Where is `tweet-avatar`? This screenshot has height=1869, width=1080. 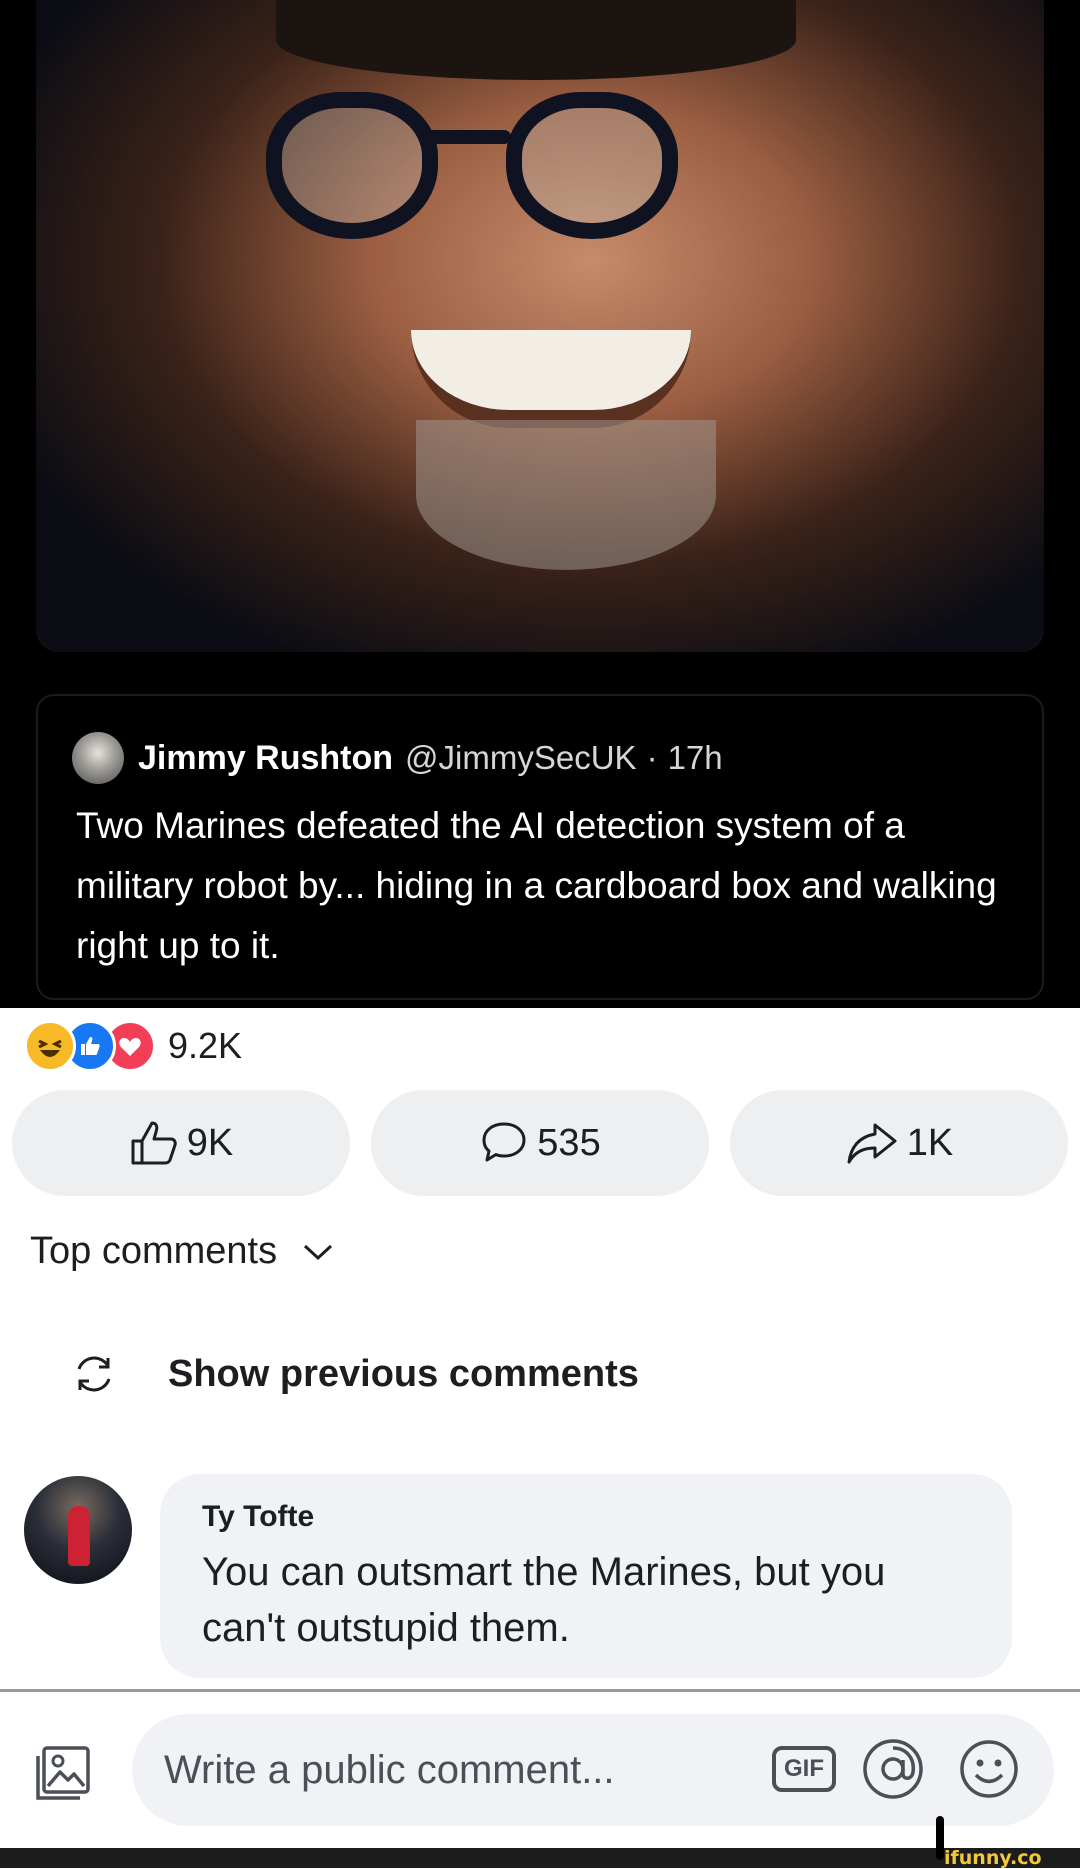
tweet-avatar is located at coordinates (98, 758).